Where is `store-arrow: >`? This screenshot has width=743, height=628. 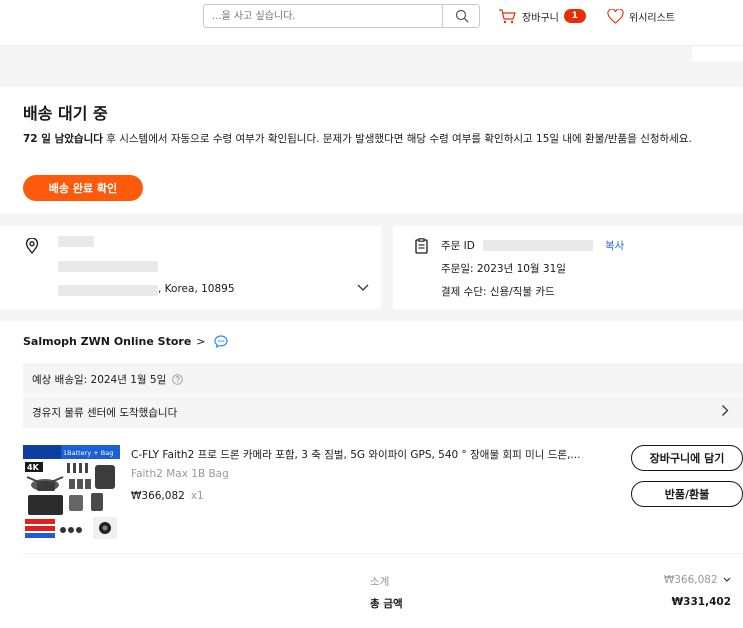
store-arrow: > is located at coordinates (201, 341).